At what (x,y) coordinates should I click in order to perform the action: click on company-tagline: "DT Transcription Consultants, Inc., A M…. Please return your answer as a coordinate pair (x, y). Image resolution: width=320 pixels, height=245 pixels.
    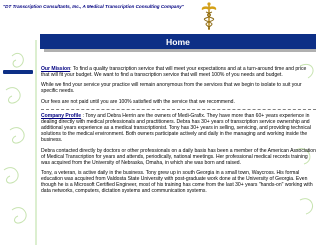
    Looking at the image, I should click on (93, 6).